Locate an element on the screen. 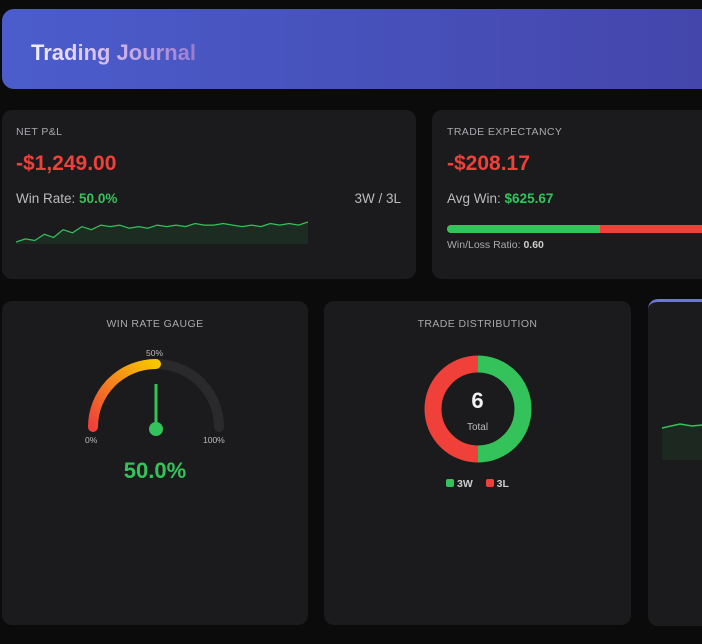  total-label: Total is located at coordinates (477, 427).